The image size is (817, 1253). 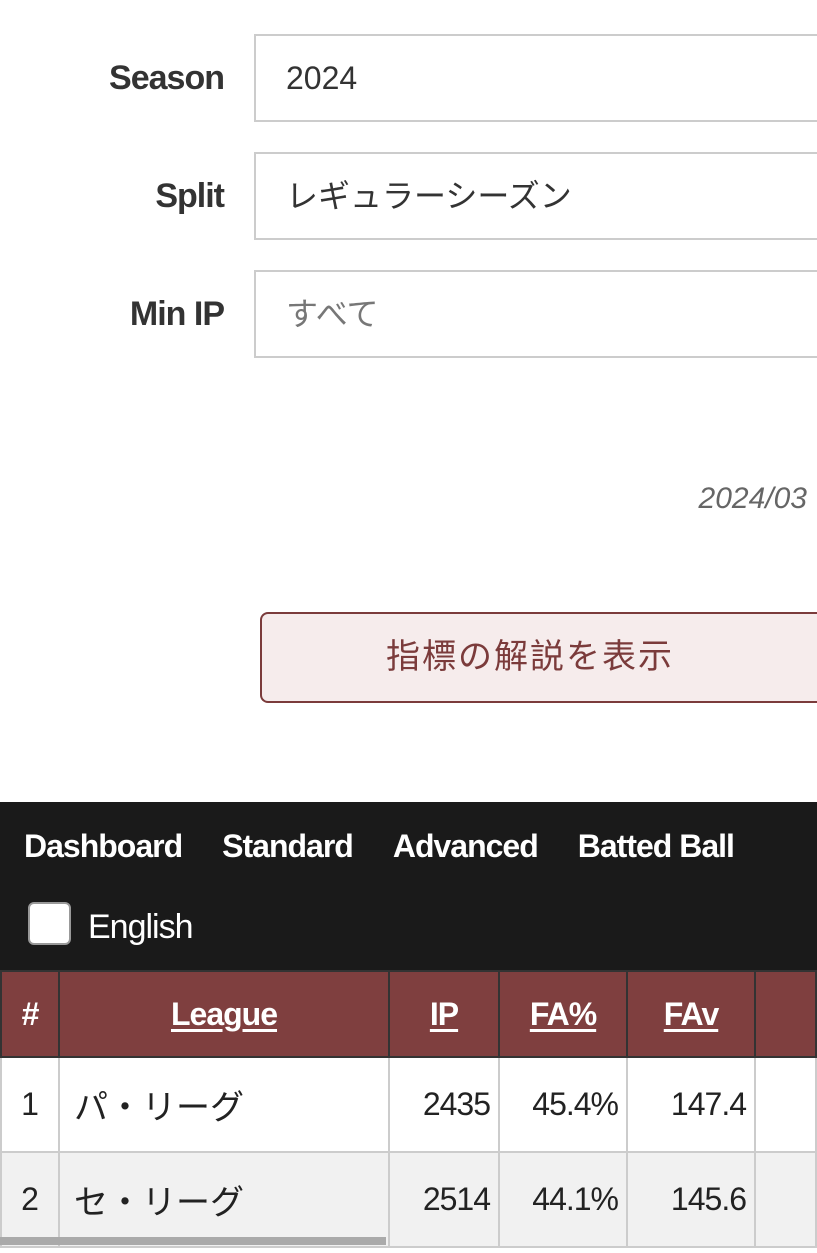 I want to click on english-label: English, so click(x=141, y=927).